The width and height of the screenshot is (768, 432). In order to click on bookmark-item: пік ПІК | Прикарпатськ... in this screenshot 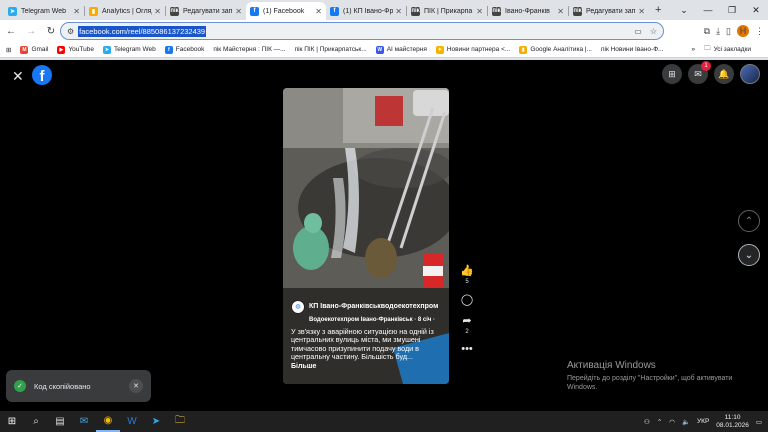, I will do `click(331, 50)`.